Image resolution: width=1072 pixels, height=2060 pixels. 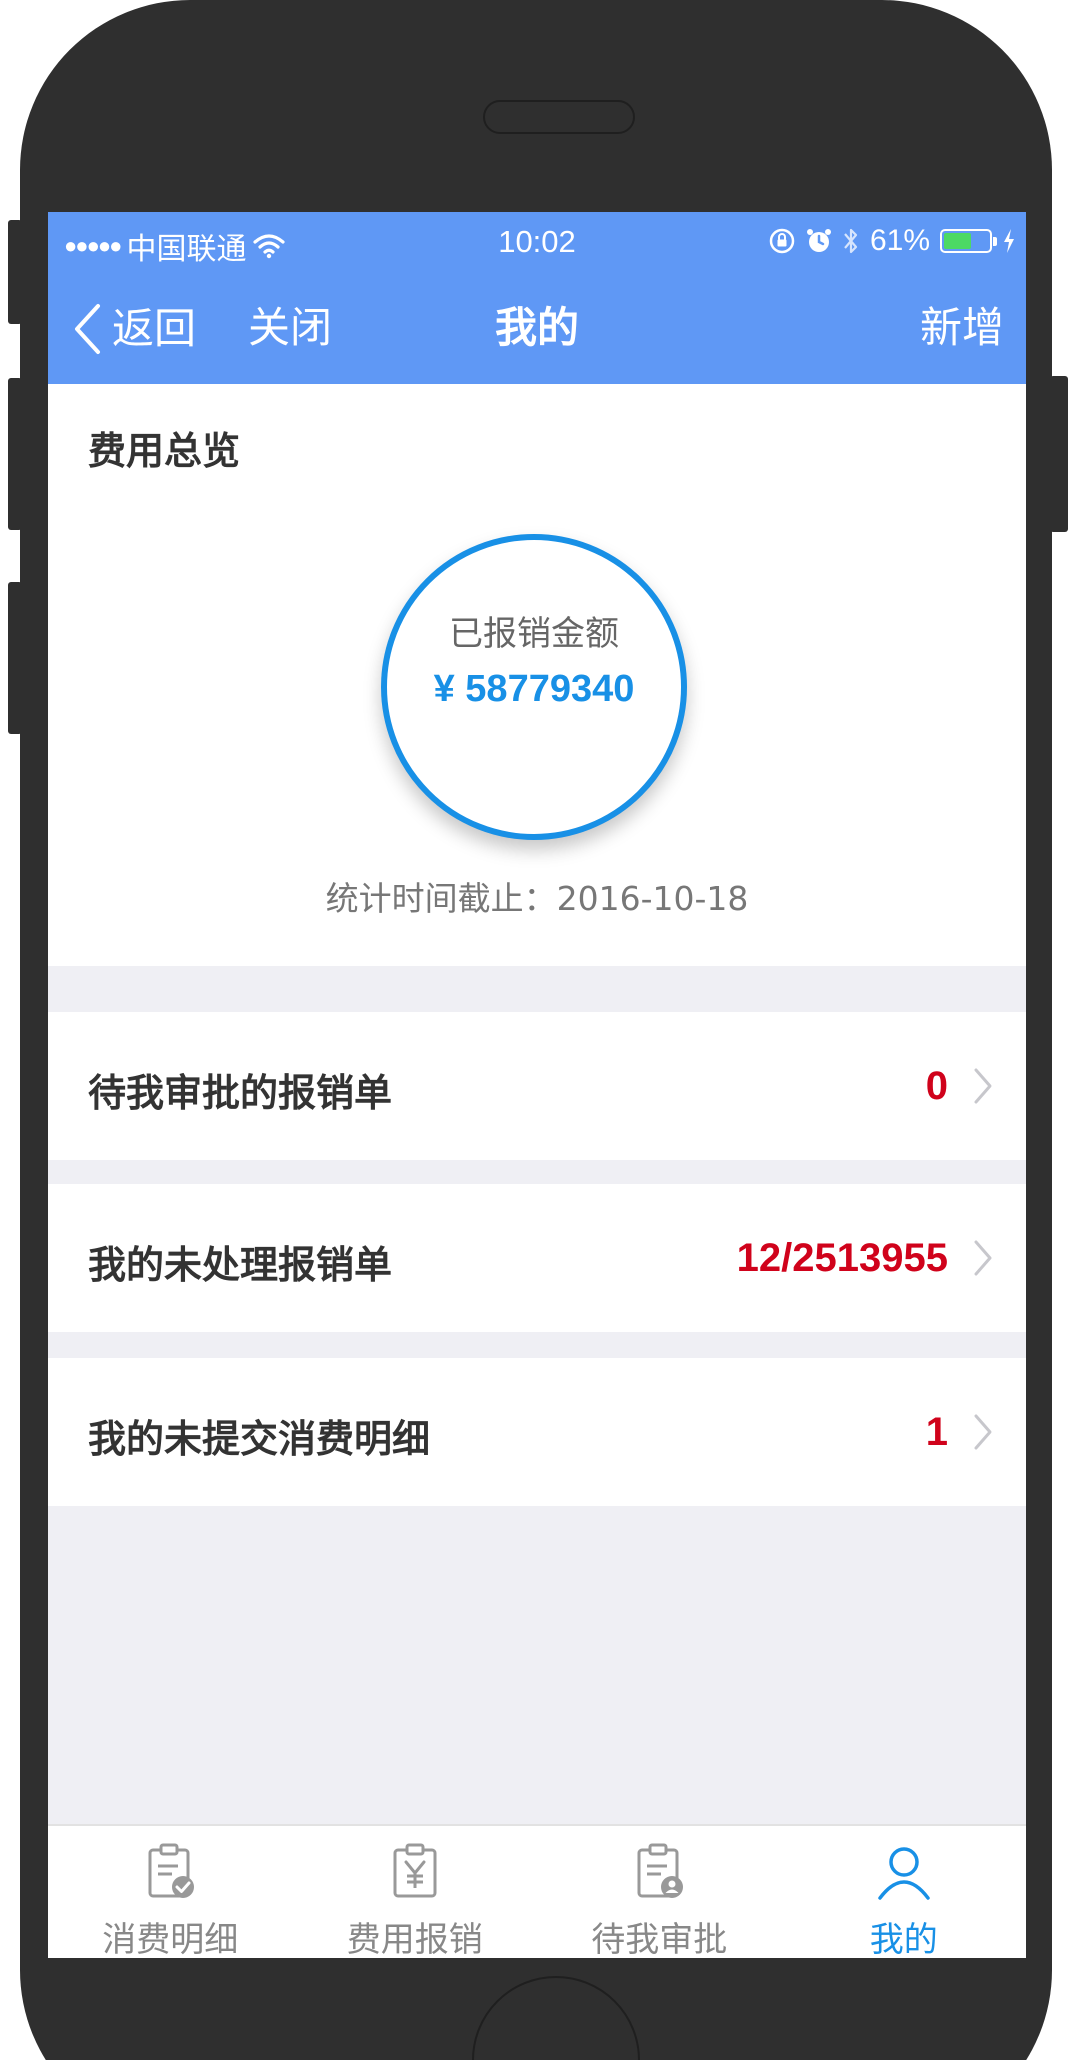 I want to click on row-count: 0, so click(x=936, y=1086).